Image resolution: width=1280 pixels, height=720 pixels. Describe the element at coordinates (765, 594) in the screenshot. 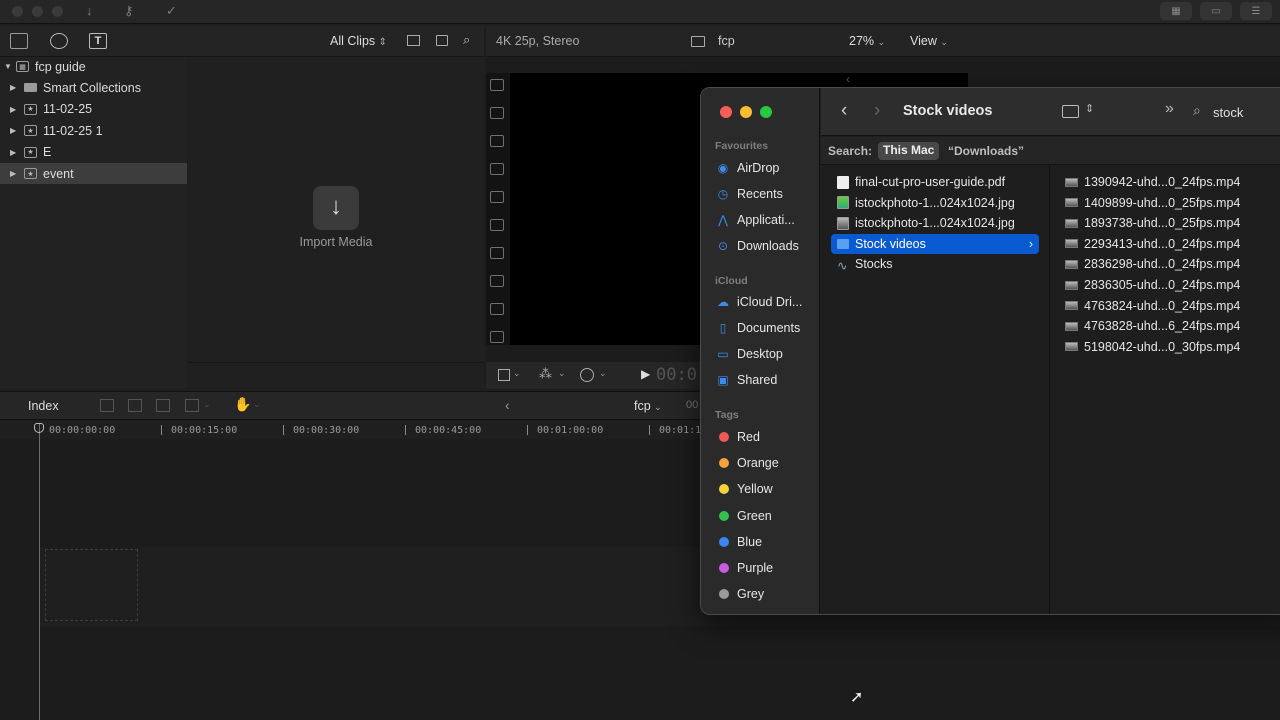

I see `sidebar-item-tag: Grey` at that location.